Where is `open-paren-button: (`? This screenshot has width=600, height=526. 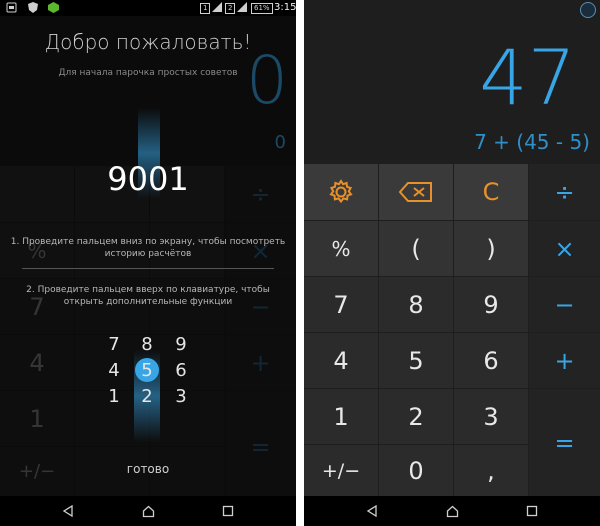 open-paren-button: ( is located at coordinates (416, 248).